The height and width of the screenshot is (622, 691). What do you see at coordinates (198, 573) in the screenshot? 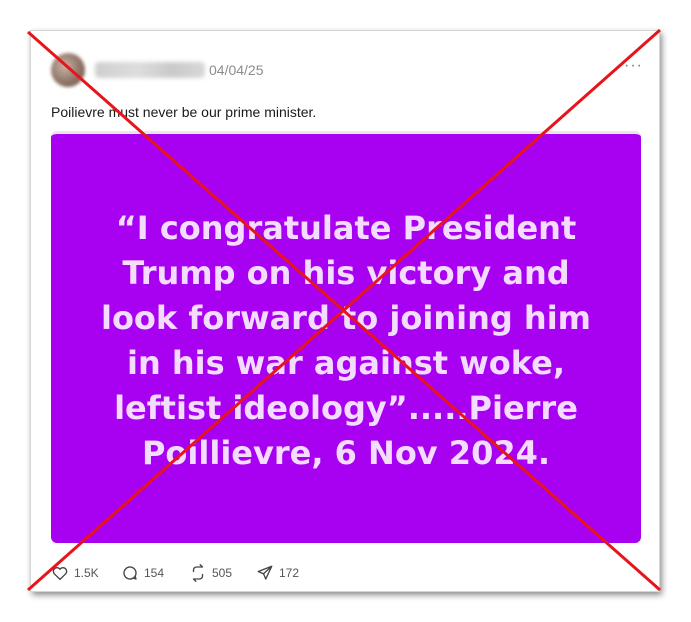
I see `repost-icon` at bounding box center [198, 573].